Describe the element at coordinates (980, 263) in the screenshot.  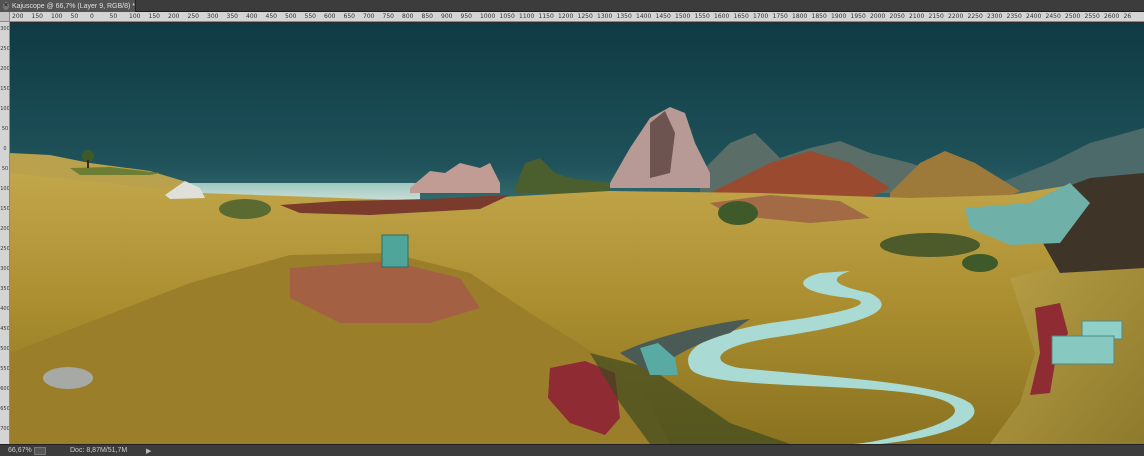
I see `bush-mid-right` at that location.